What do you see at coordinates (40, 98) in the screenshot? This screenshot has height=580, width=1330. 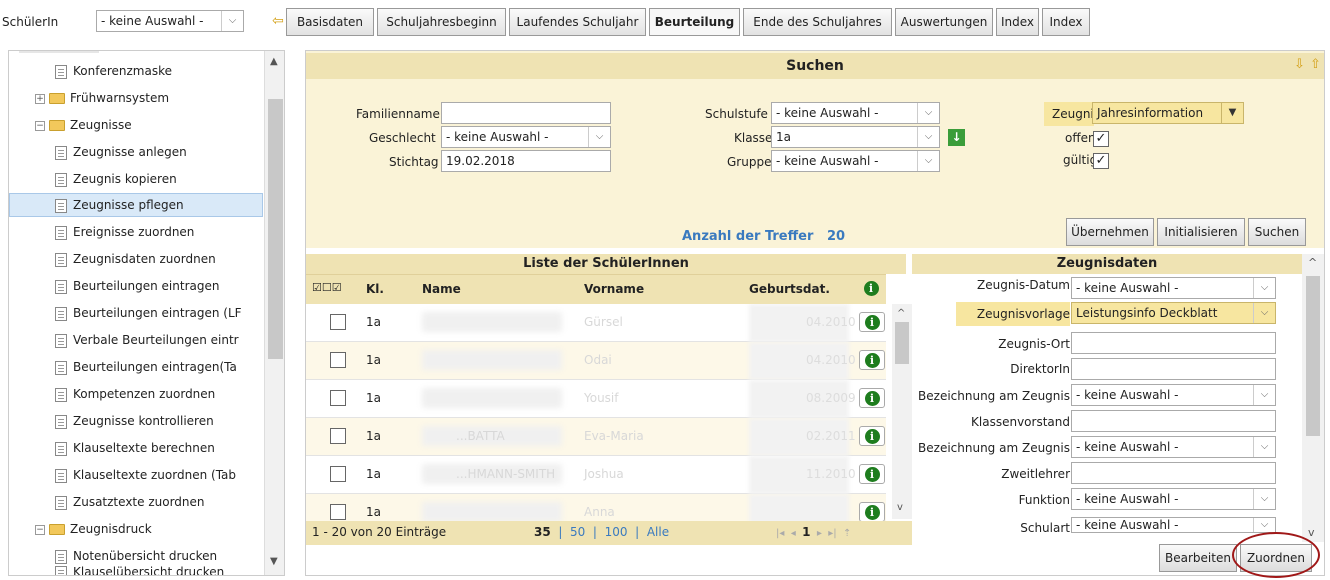 I see `expand-icon: +` at bounding box center [40, 98].